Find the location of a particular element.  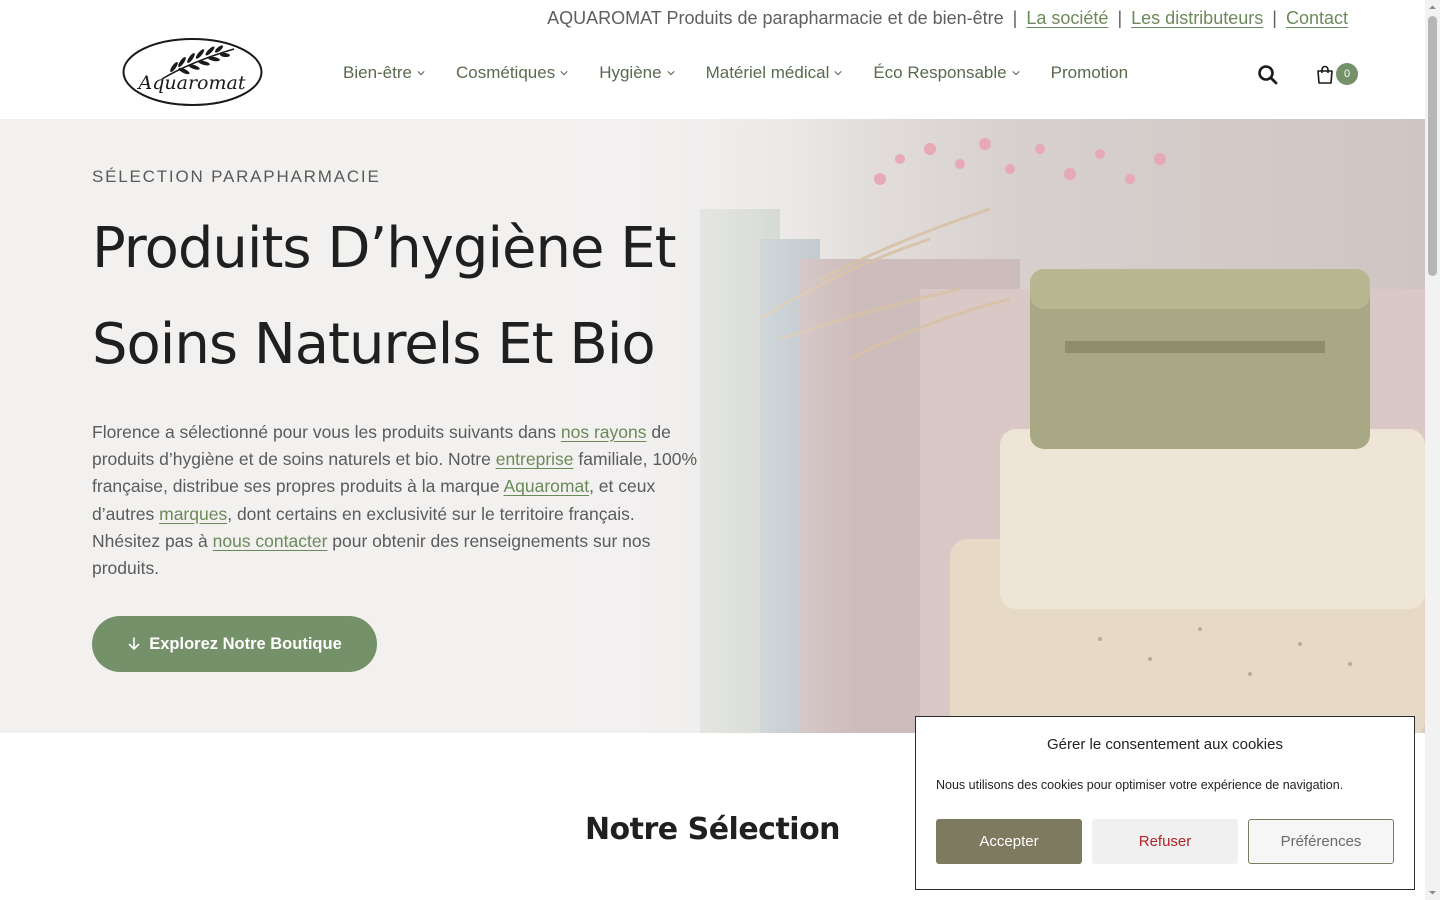

nav-promotion: Promotion is located at coordinates (1089, 73).